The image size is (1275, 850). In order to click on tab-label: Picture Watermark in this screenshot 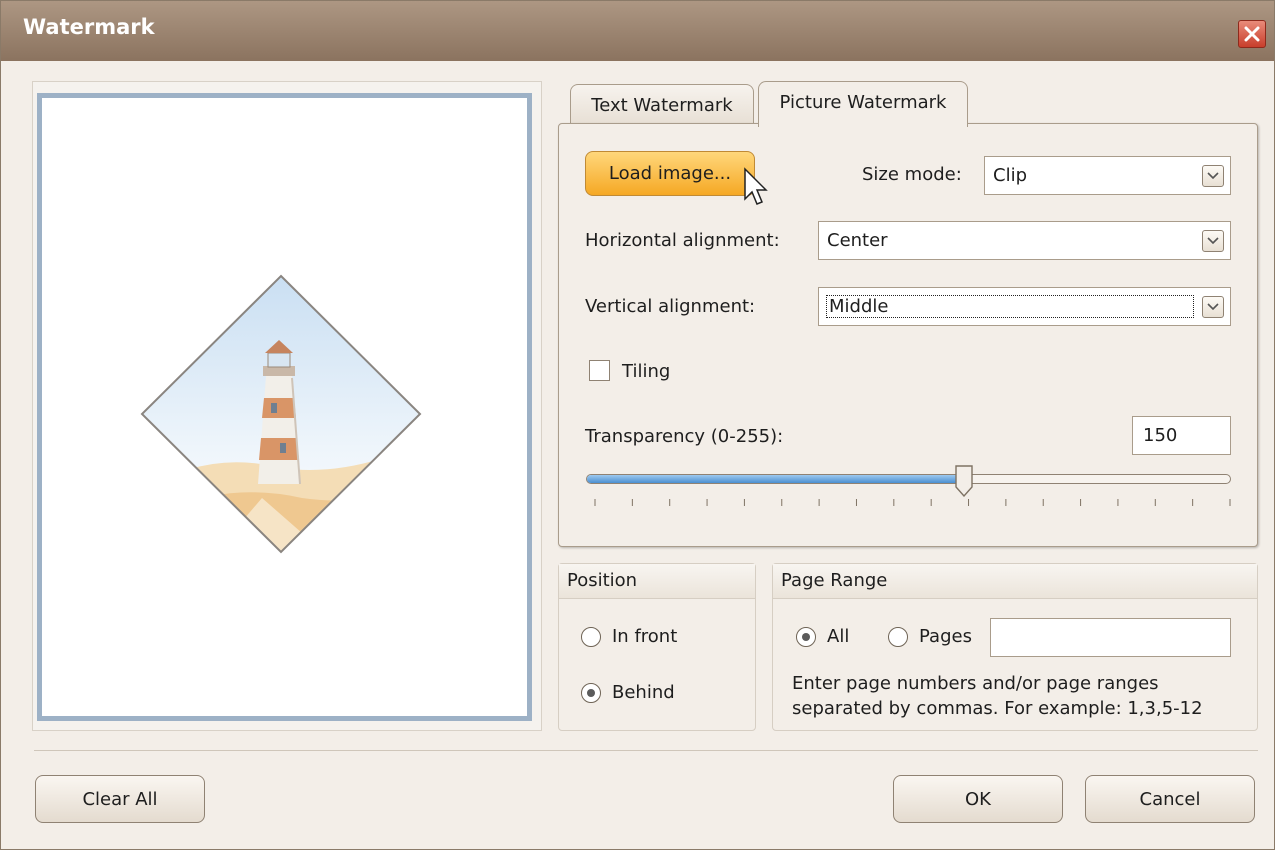, I will do `click(863, 102)`.